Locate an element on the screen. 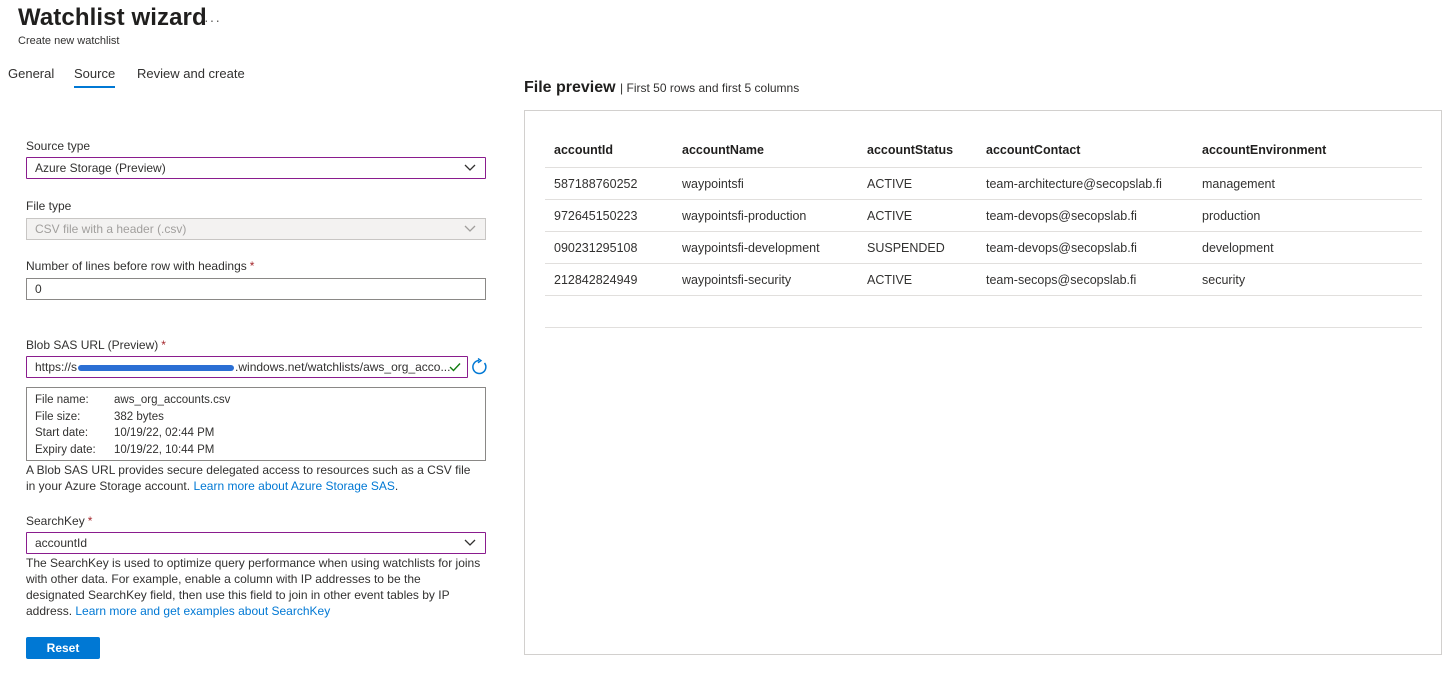 The height and width of the screenshot is (682, 1456). table-cell: 972645150223 is located at coordinates (609, 215).